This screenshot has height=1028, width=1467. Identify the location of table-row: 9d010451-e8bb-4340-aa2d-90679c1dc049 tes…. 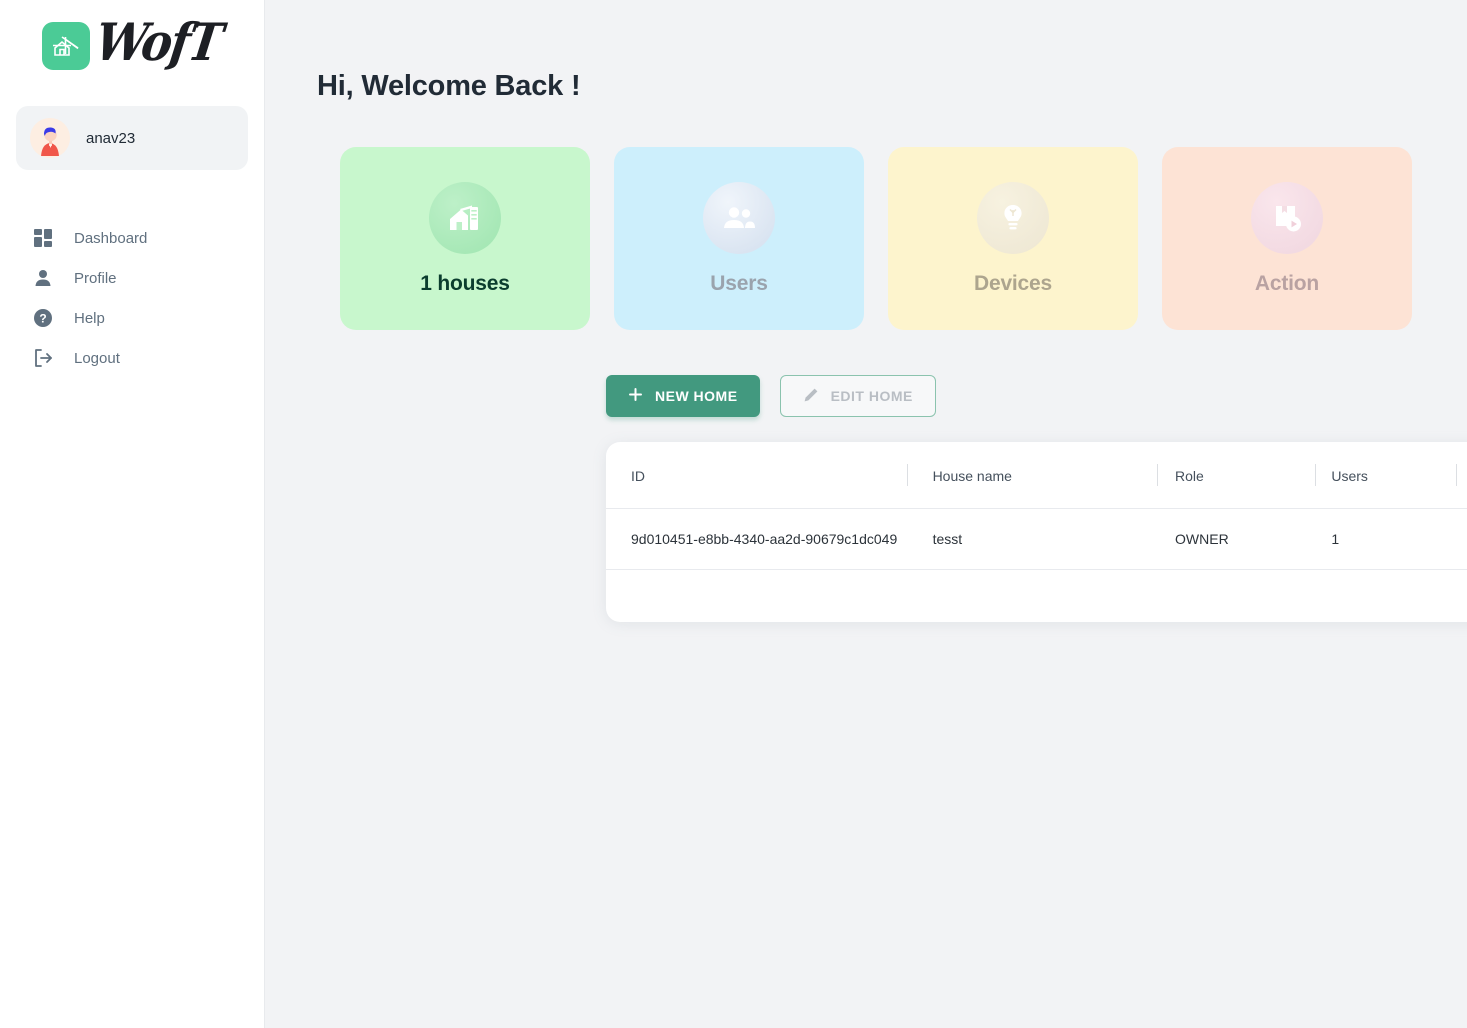
(1036, 539).